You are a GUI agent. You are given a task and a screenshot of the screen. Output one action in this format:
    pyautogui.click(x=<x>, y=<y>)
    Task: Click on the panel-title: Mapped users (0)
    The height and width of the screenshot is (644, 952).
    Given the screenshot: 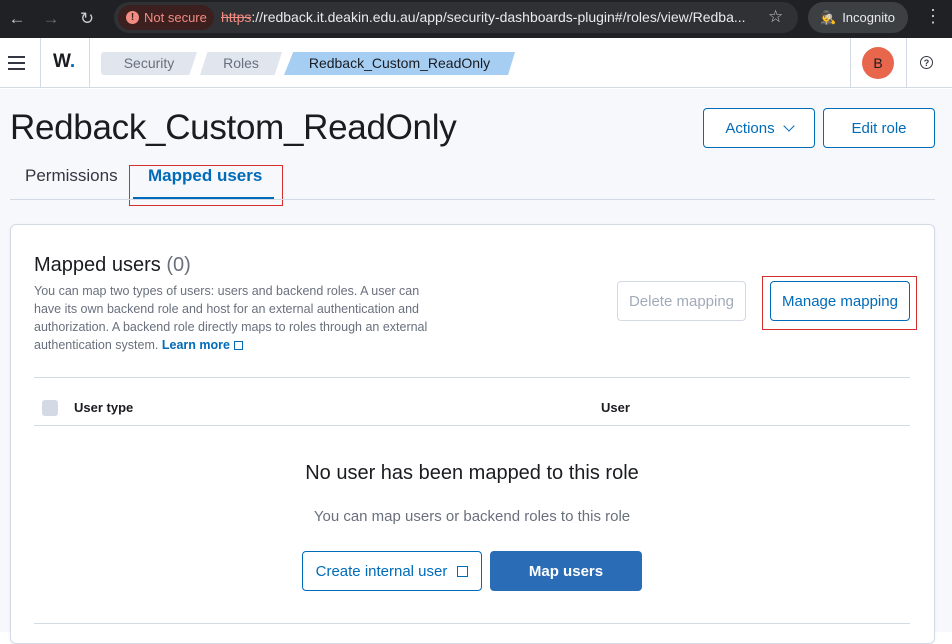 What is the action you would take?
    pyautogui.click(x=112, y=265)
    